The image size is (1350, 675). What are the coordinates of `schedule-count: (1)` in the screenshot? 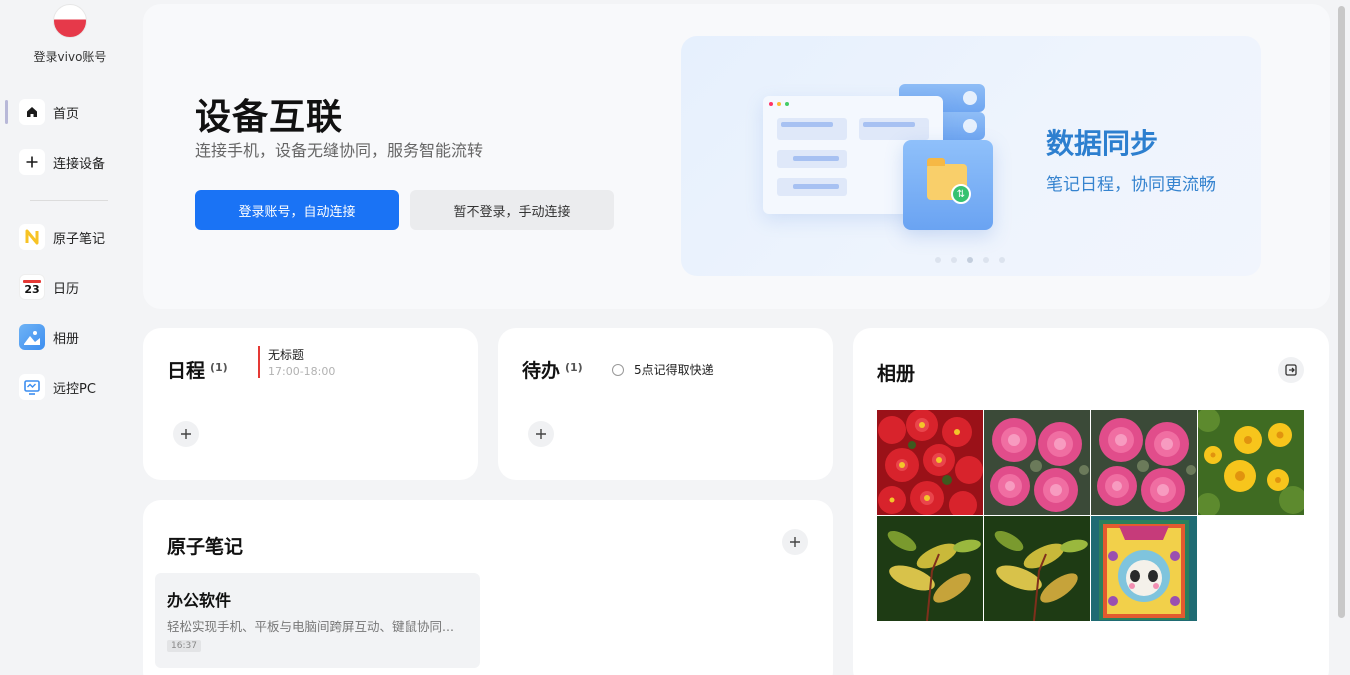 It's located at (219, 367).